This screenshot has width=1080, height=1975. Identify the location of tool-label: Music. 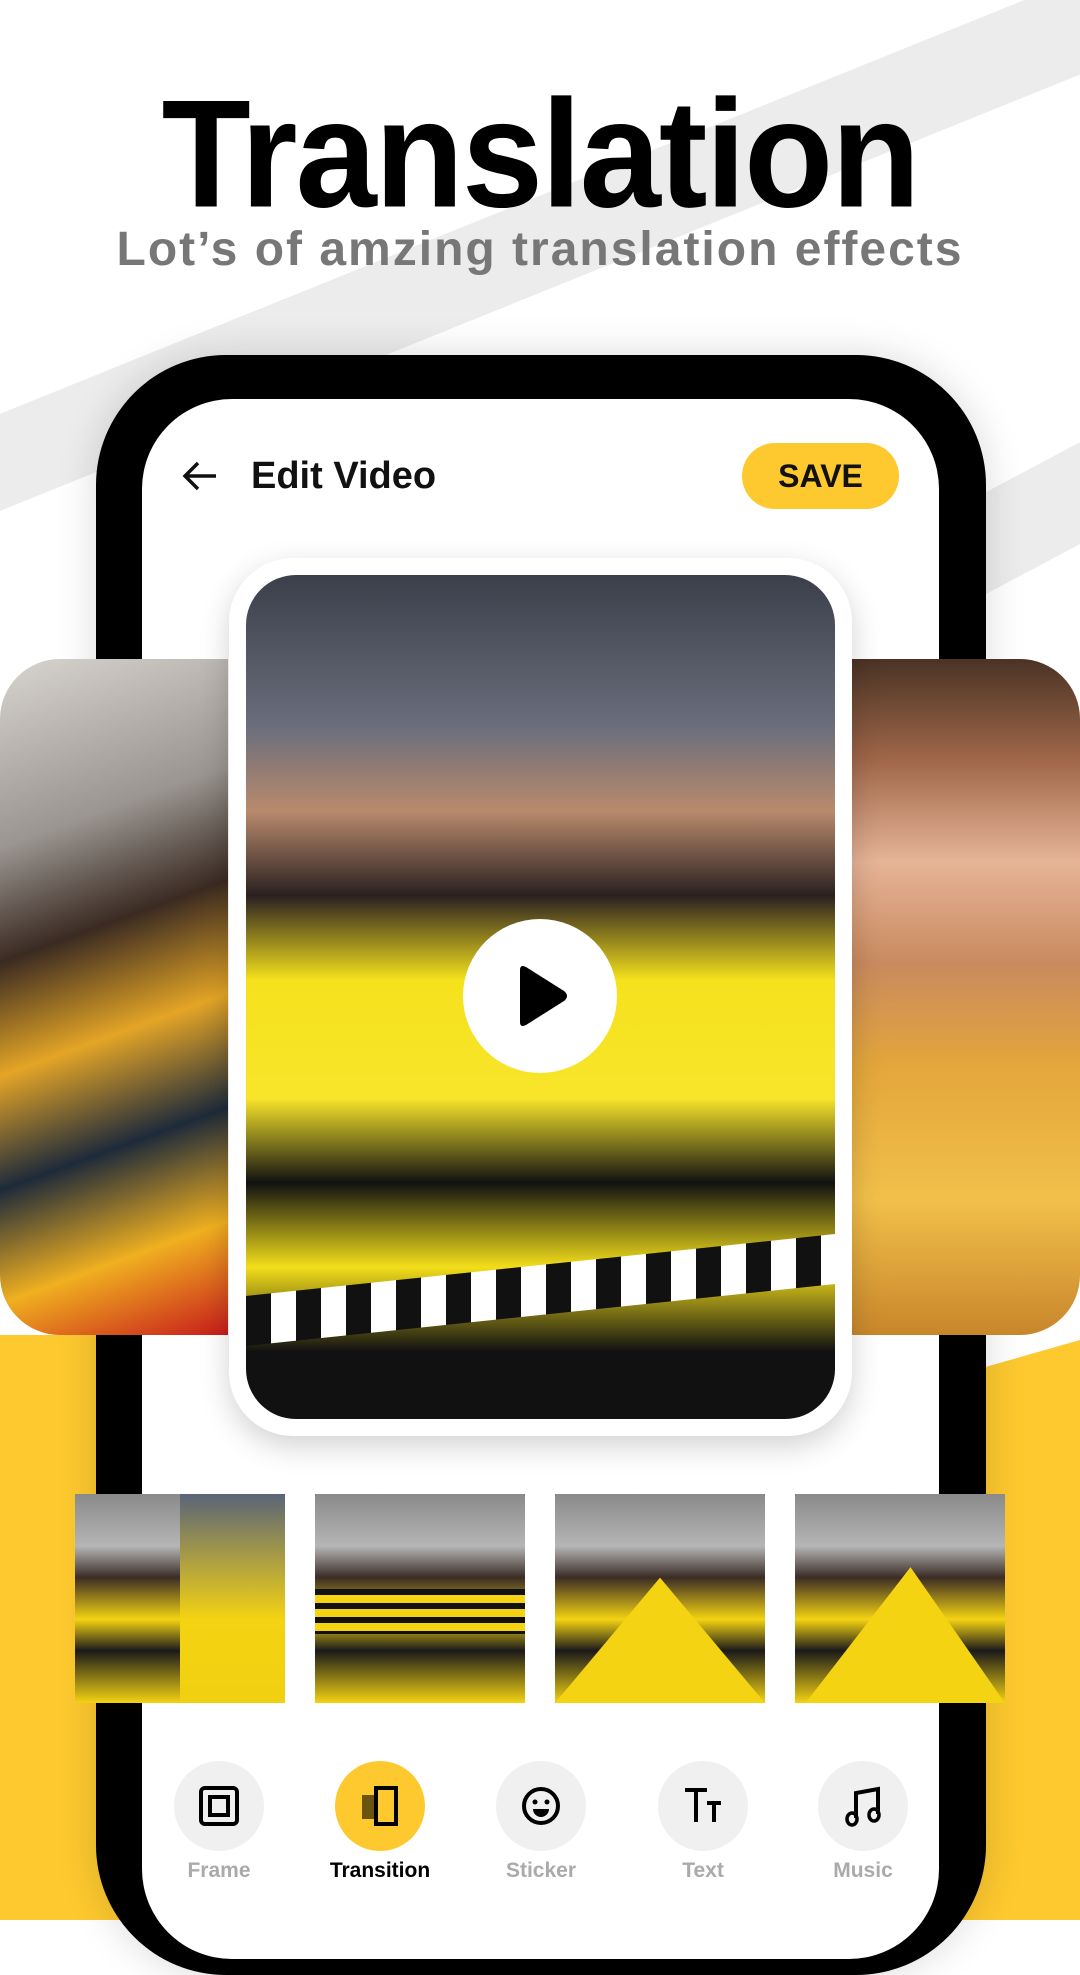
(863, 1870).